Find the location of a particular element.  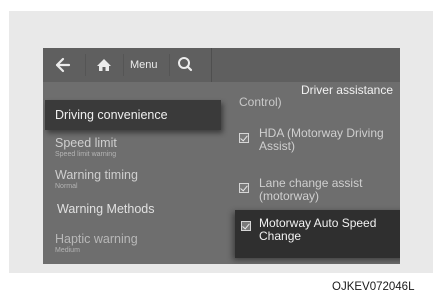

menu-item-haptic-warning: Haptic warning Medium is located at coordinates (96, 243).